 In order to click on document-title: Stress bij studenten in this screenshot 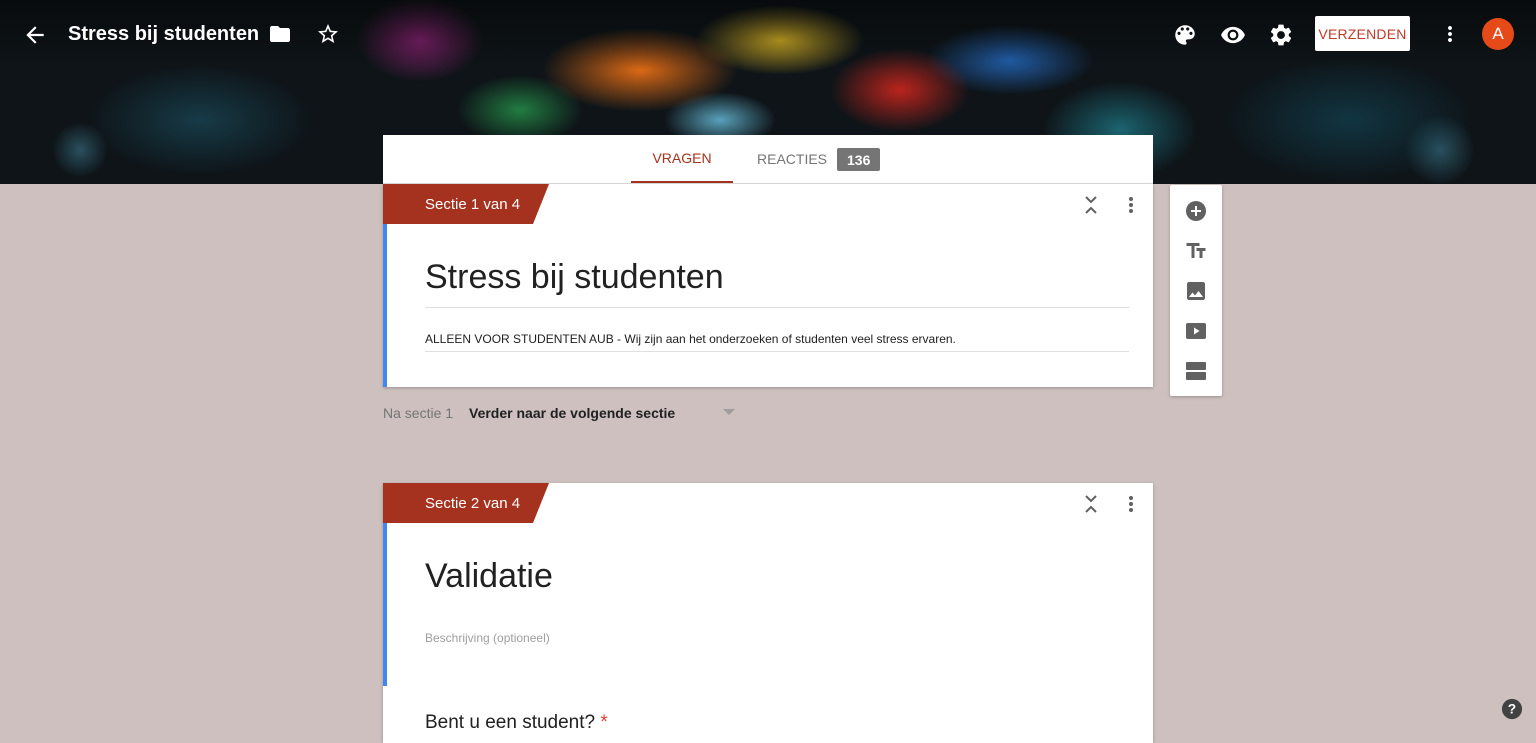, I will do `click(163, 34)`.